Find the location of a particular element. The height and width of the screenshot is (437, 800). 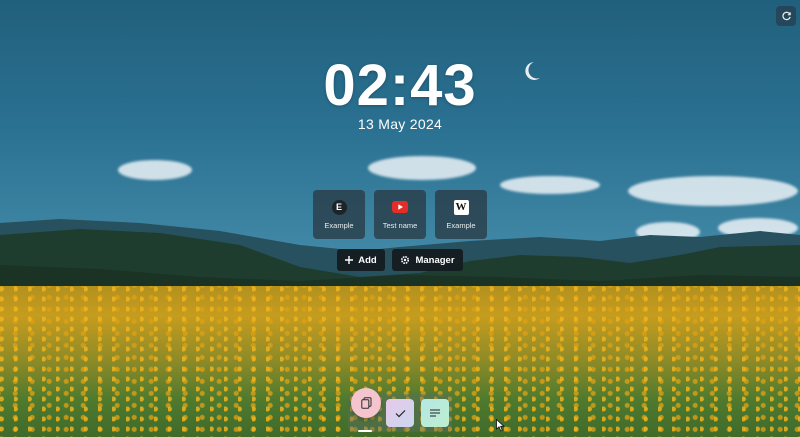

manager-button-label: Manager is located at coordinates (435, 260).